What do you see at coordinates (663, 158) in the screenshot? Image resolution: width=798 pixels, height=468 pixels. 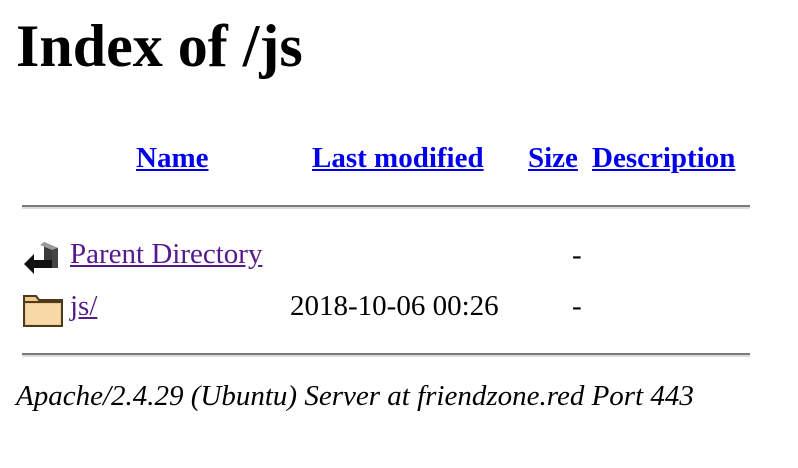 I see `sort-by-description-link: Description` at bounding box center [663, 158].